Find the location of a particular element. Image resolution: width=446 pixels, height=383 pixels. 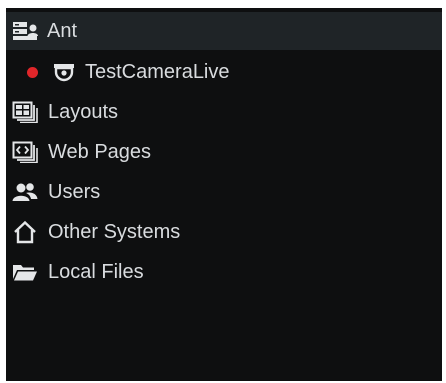

tree-item-label: Other Systems is located at coordinates (114, 231).